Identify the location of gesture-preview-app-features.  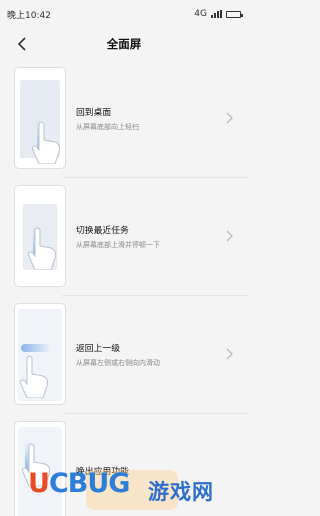
(40, 468).